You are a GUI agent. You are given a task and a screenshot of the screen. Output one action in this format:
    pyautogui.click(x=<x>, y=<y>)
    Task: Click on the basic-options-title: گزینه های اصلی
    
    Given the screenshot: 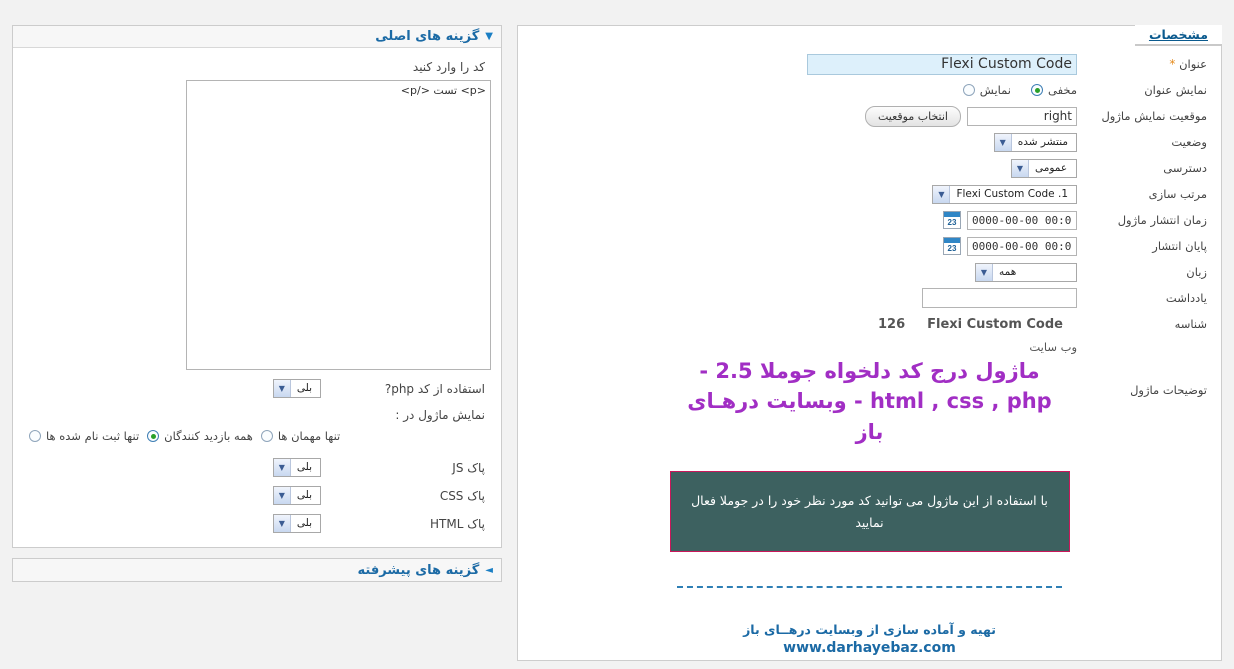 What is the action you would take?
    pyautogui.click(x=427, y=36)
    